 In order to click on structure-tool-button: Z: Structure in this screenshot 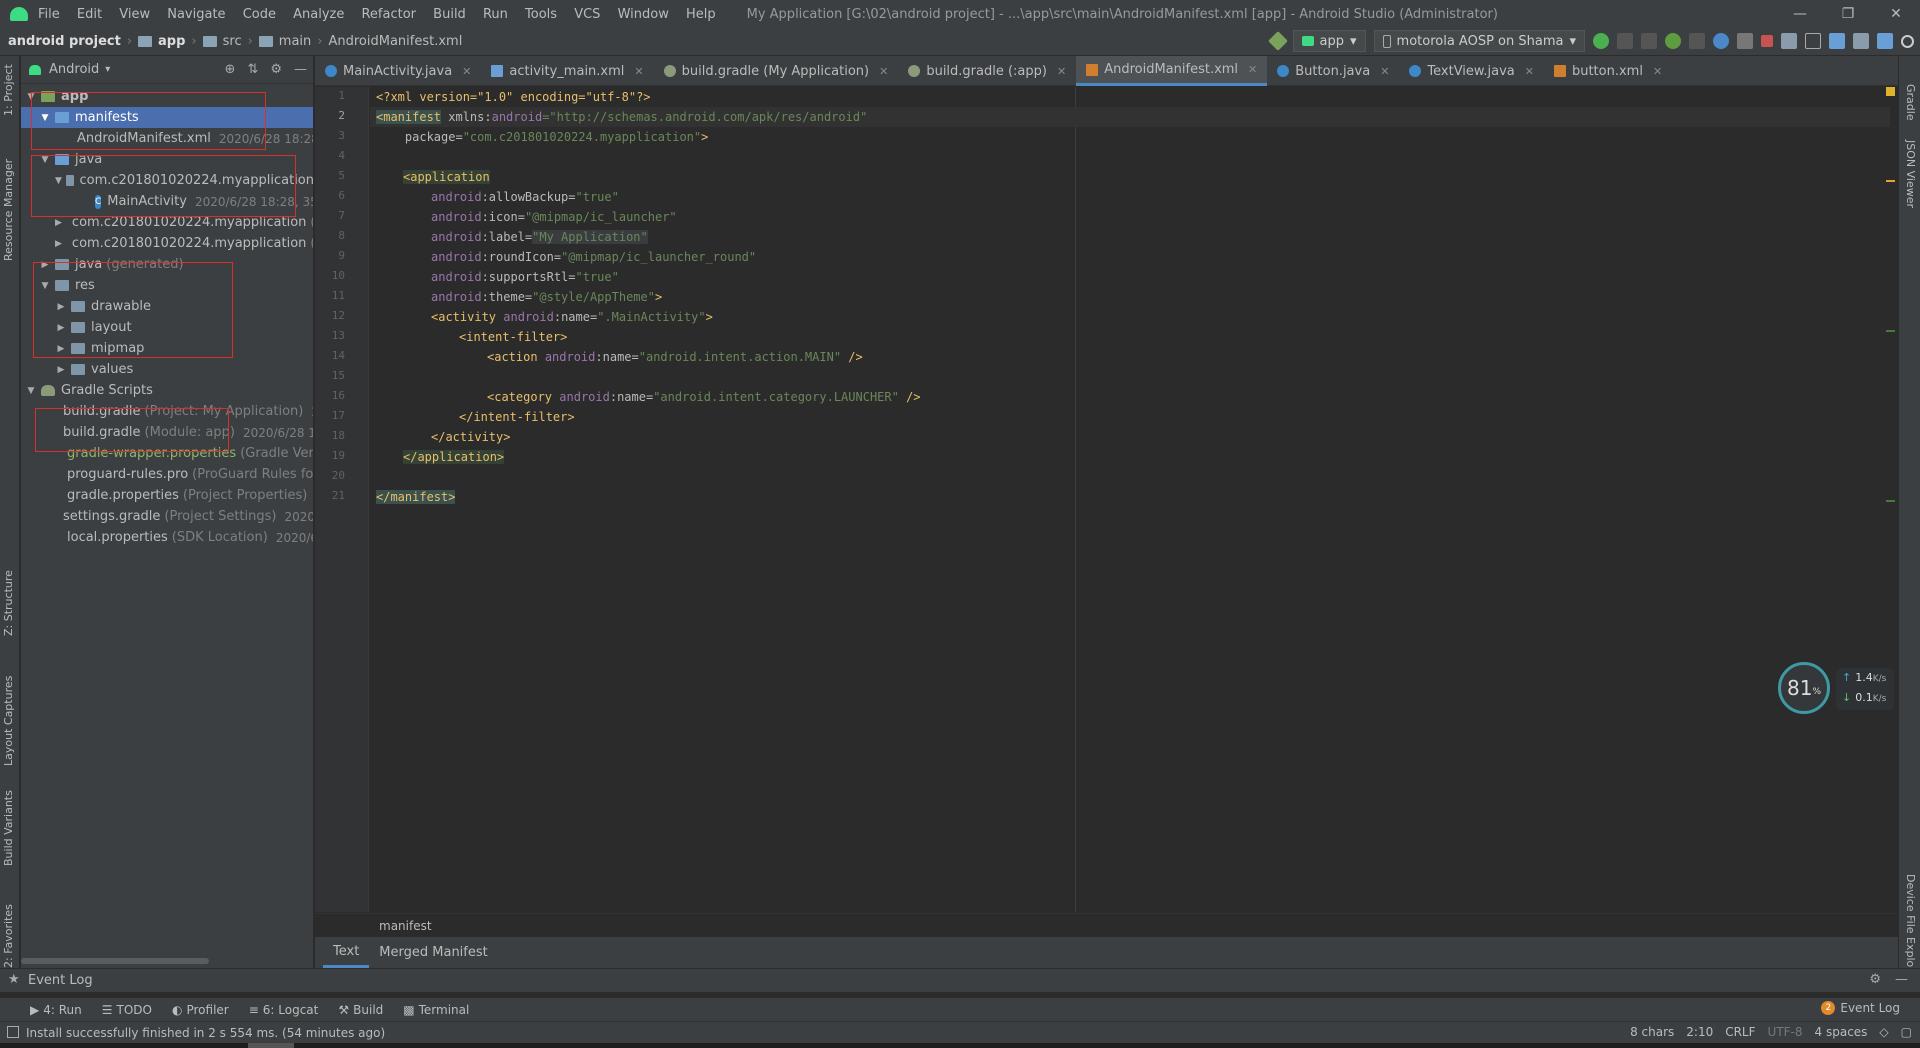, I will do `click(8, 603)`.